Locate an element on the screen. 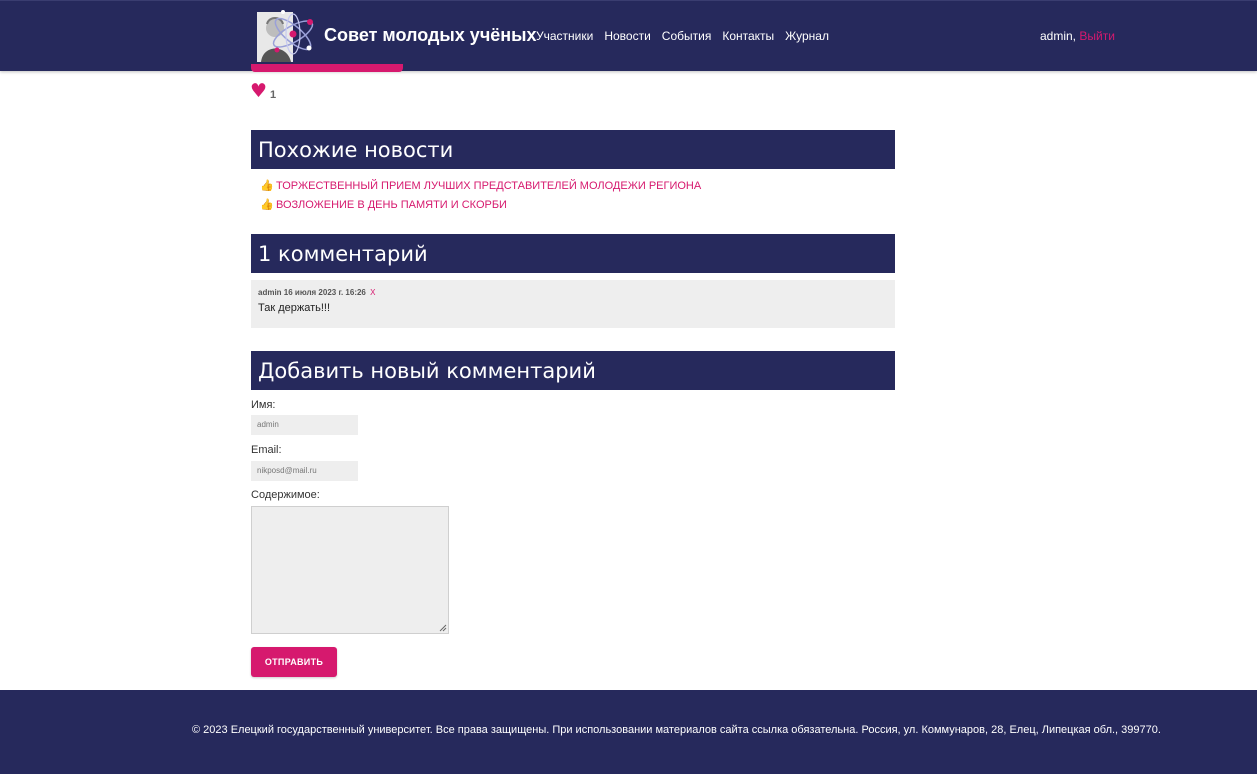 The width and height of the screenshot is (1257, 774). name-label: Имя: is located at coordinates (263, 405).